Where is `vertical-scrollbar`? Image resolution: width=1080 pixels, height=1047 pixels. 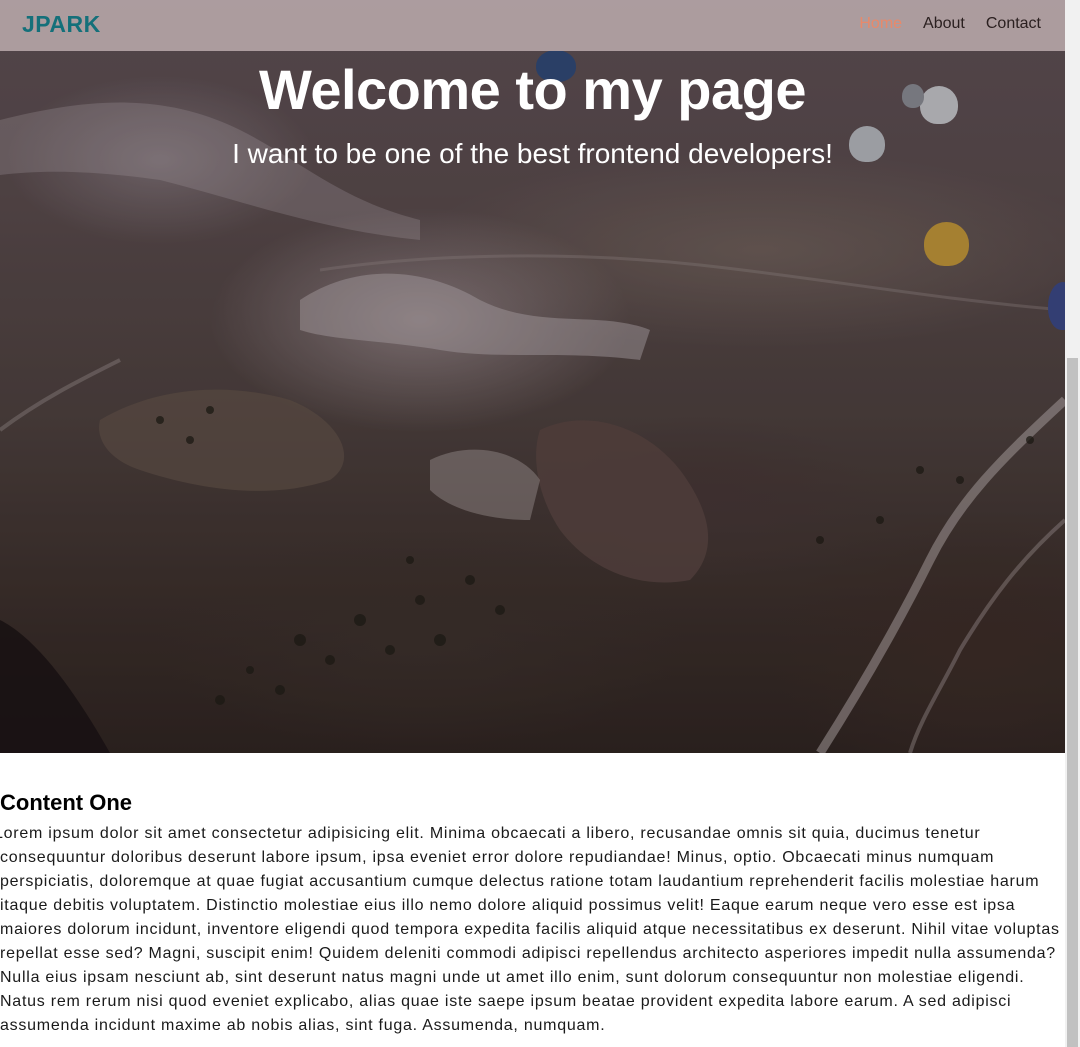 vertical-scrollbar is located at coordinates (1072, 523).